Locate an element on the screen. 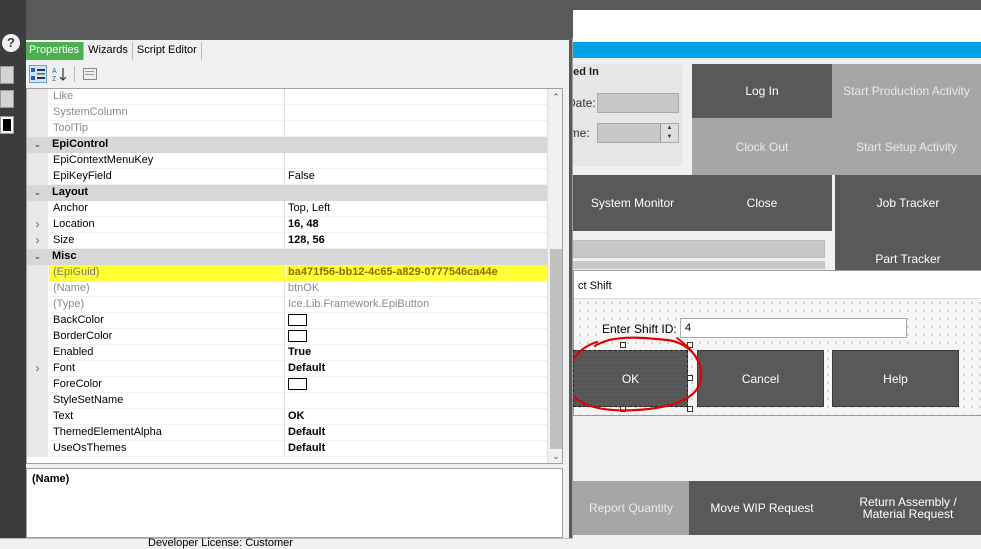 This screenshot has width=981, height=549. window-header is located at coordinates (286, 19).